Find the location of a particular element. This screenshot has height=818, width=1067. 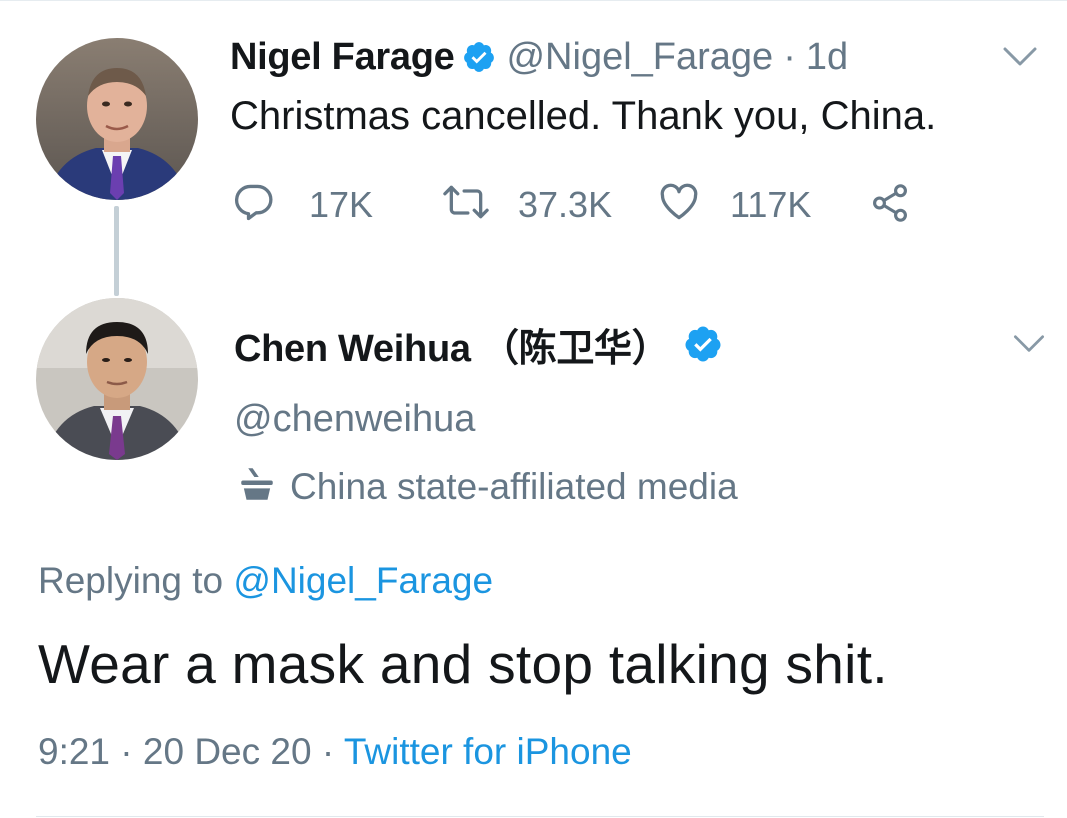

reply-icon is located at coordinates (254, 204).